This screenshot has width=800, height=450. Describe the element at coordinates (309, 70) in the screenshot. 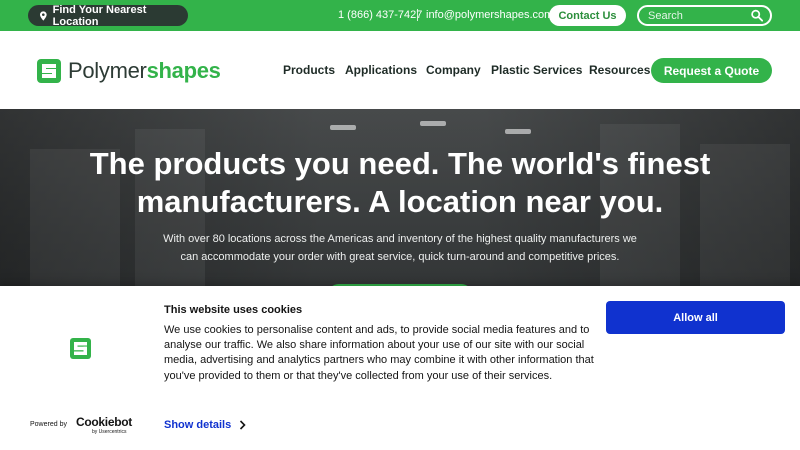

I see `nav-item-products: Products` at that location.